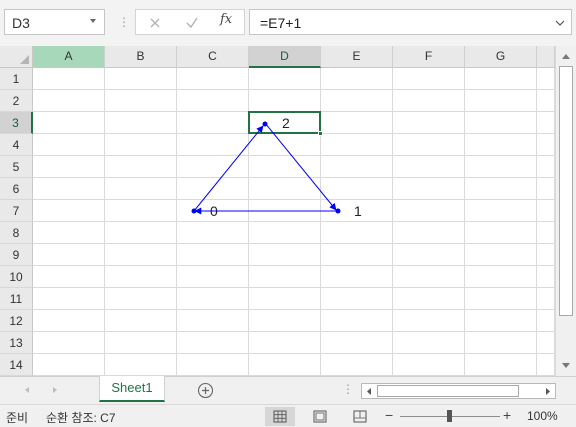 This screenshot has height=427, width=576. What do you see at coordinates (546, 321) in the screenshot?
I see `cell-h12` at bounding box center [546, 321].